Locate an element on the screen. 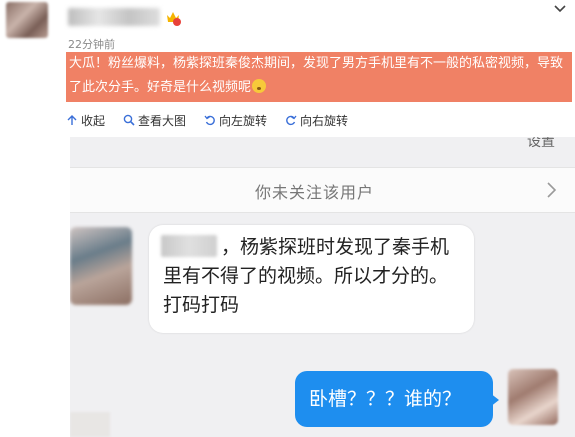  view-large-label: 查看大图 is located at coordinates (162, 120).